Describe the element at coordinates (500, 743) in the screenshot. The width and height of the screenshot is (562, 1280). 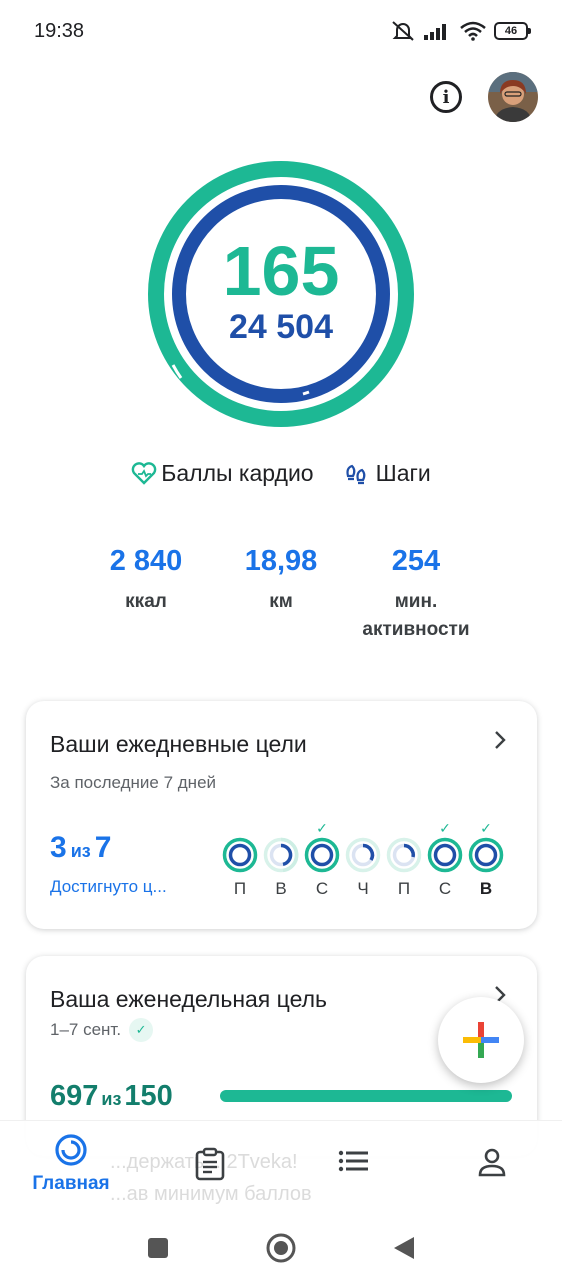
I see `chevron-right-icon` at that location.